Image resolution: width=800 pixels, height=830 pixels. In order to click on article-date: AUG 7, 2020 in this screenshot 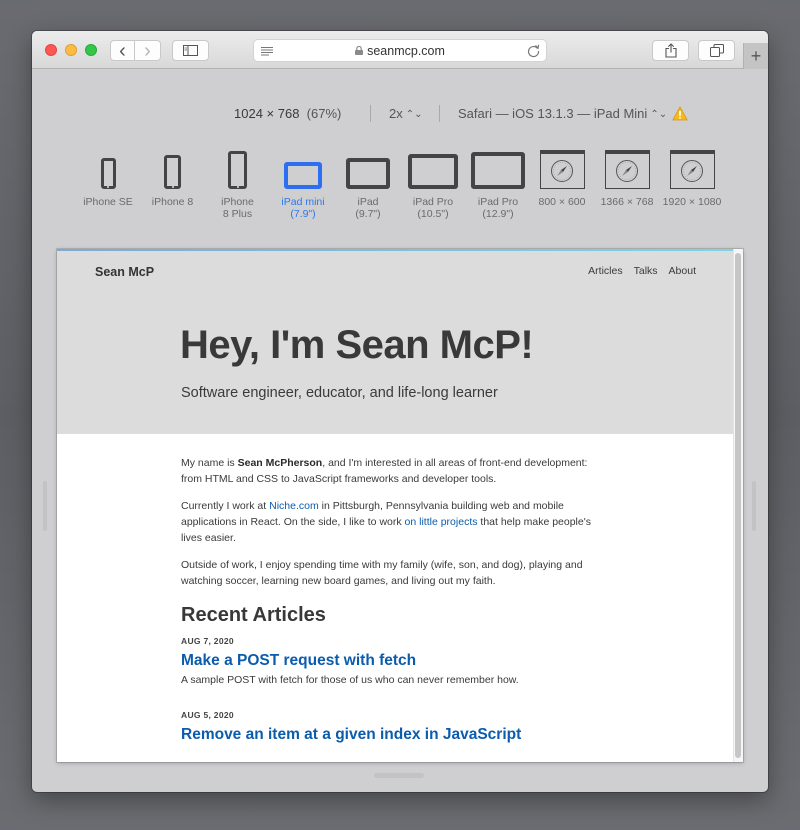, I will do `click(207, 641)`.